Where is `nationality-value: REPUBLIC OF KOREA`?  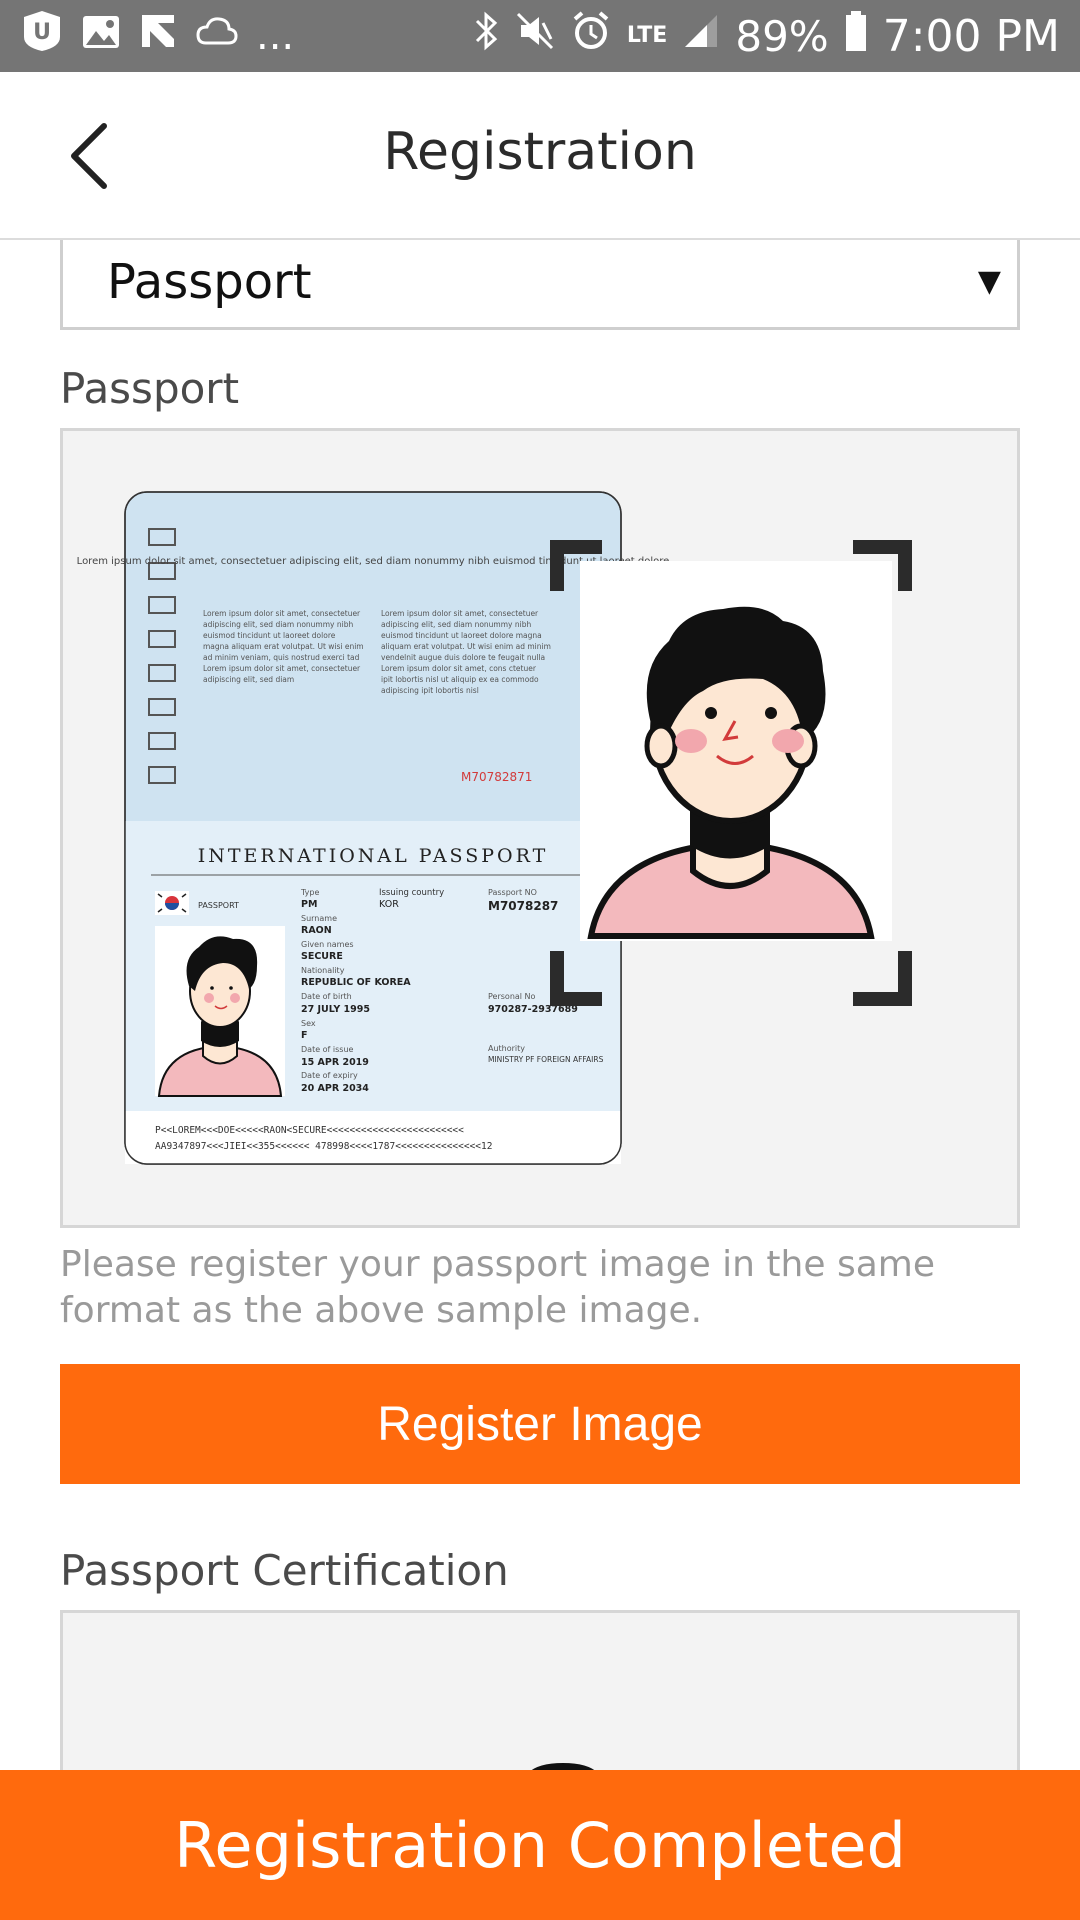 nationality-value: REPUBLIC OF KOREA is located at coordinates (356, 982).